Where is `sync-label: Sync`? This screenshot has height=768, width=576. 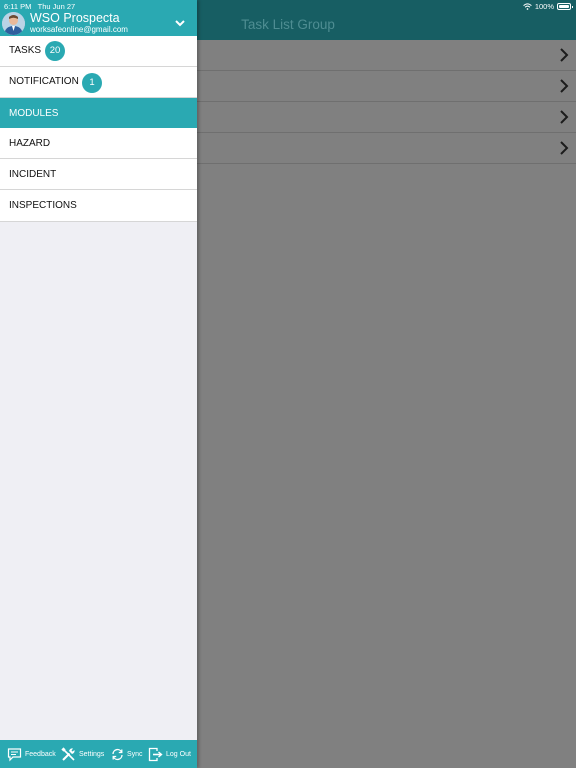 sync-label: Sync is located at coordinates (135, 754).